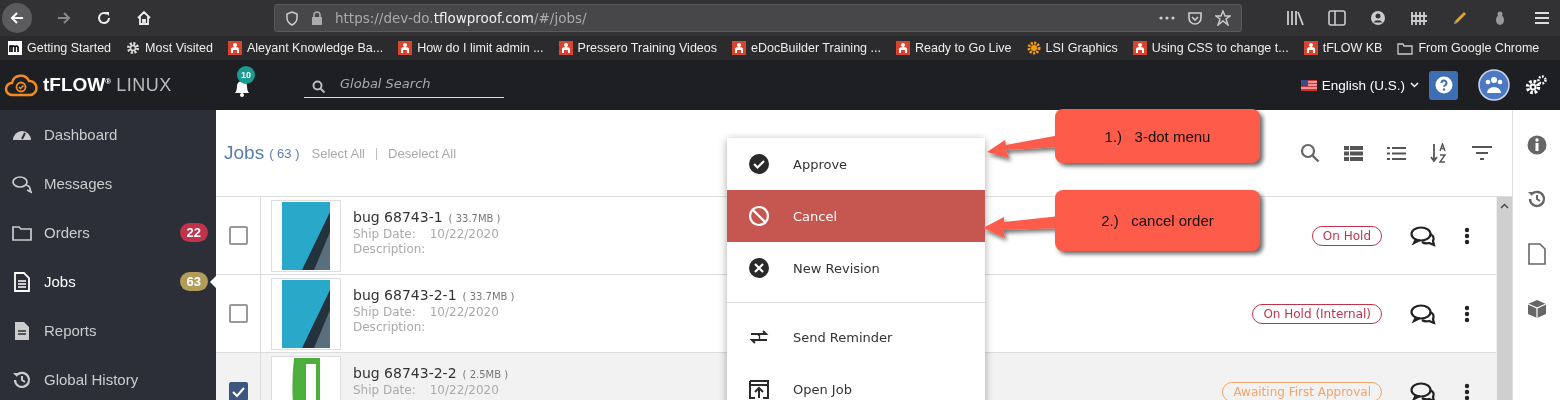  What do you see at coordinates (1494, 85) in the screenshot?
I see `user-group-avatar` at bounding box center [1494, 85].